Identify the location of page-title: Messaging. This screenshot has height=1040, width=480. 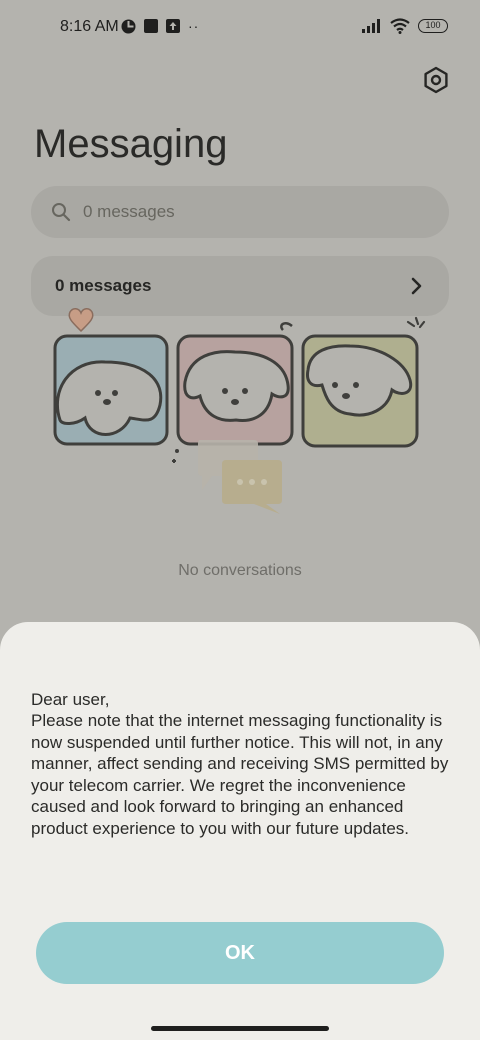
(131, 144).